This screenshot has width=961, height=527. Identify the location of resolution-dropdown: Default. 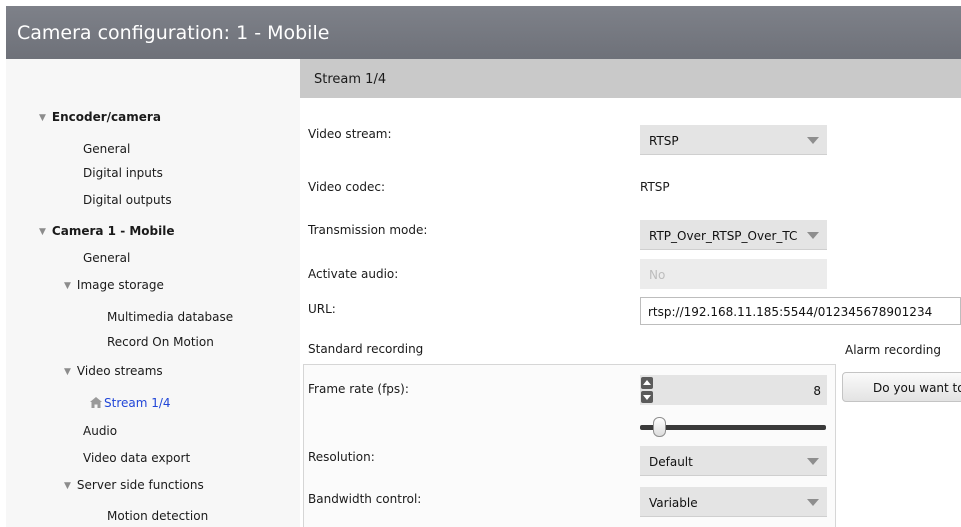
(733, 461).